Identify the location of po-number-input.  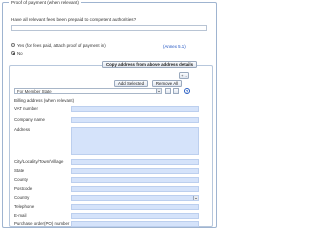
(135, 224).